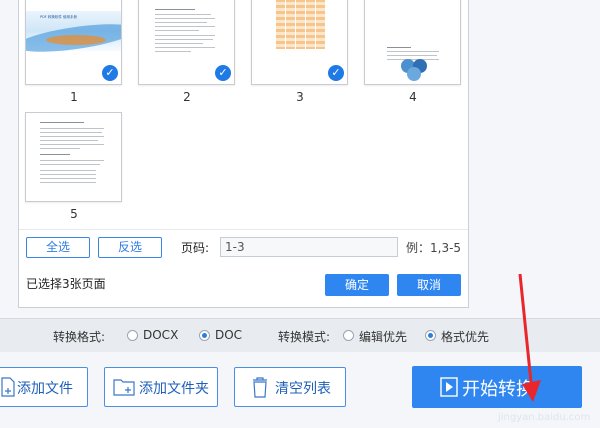 The width and height of the screenshot is (600, 428). I want to click on format-option-doc: DOC, so click(228, 335).